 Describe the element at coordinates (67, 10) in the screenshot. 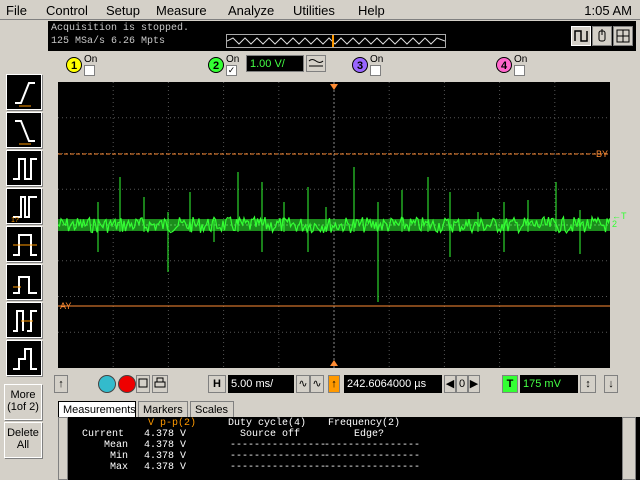

I see `menu-control: Control` at that location.